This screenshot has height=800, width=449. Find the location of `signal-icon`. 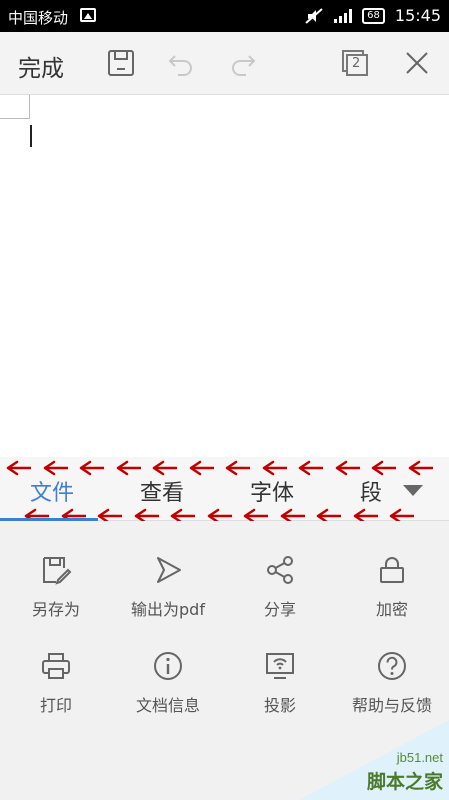

signal-icon is located at coordinates (343, 15).